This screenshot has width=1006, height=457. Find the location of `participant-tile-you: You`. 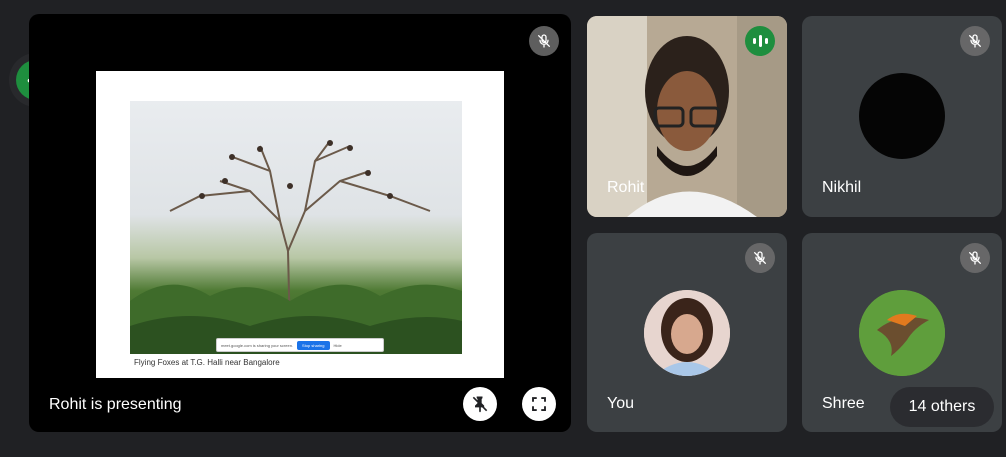

participant-tile-you: You is located at coordinates (687, 332).